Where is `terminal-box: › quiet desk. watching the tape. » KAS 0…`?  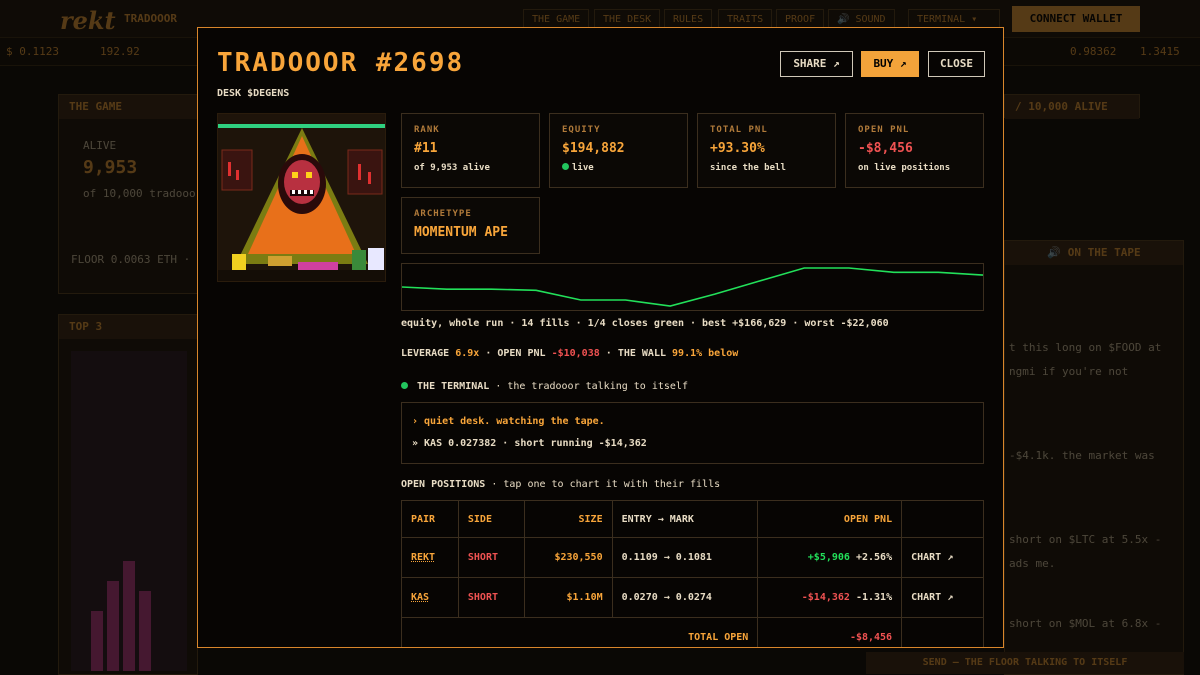
terminal-box: › quiet desk. watching the tape. » KAS 0… is located at coordinates (692, 433).